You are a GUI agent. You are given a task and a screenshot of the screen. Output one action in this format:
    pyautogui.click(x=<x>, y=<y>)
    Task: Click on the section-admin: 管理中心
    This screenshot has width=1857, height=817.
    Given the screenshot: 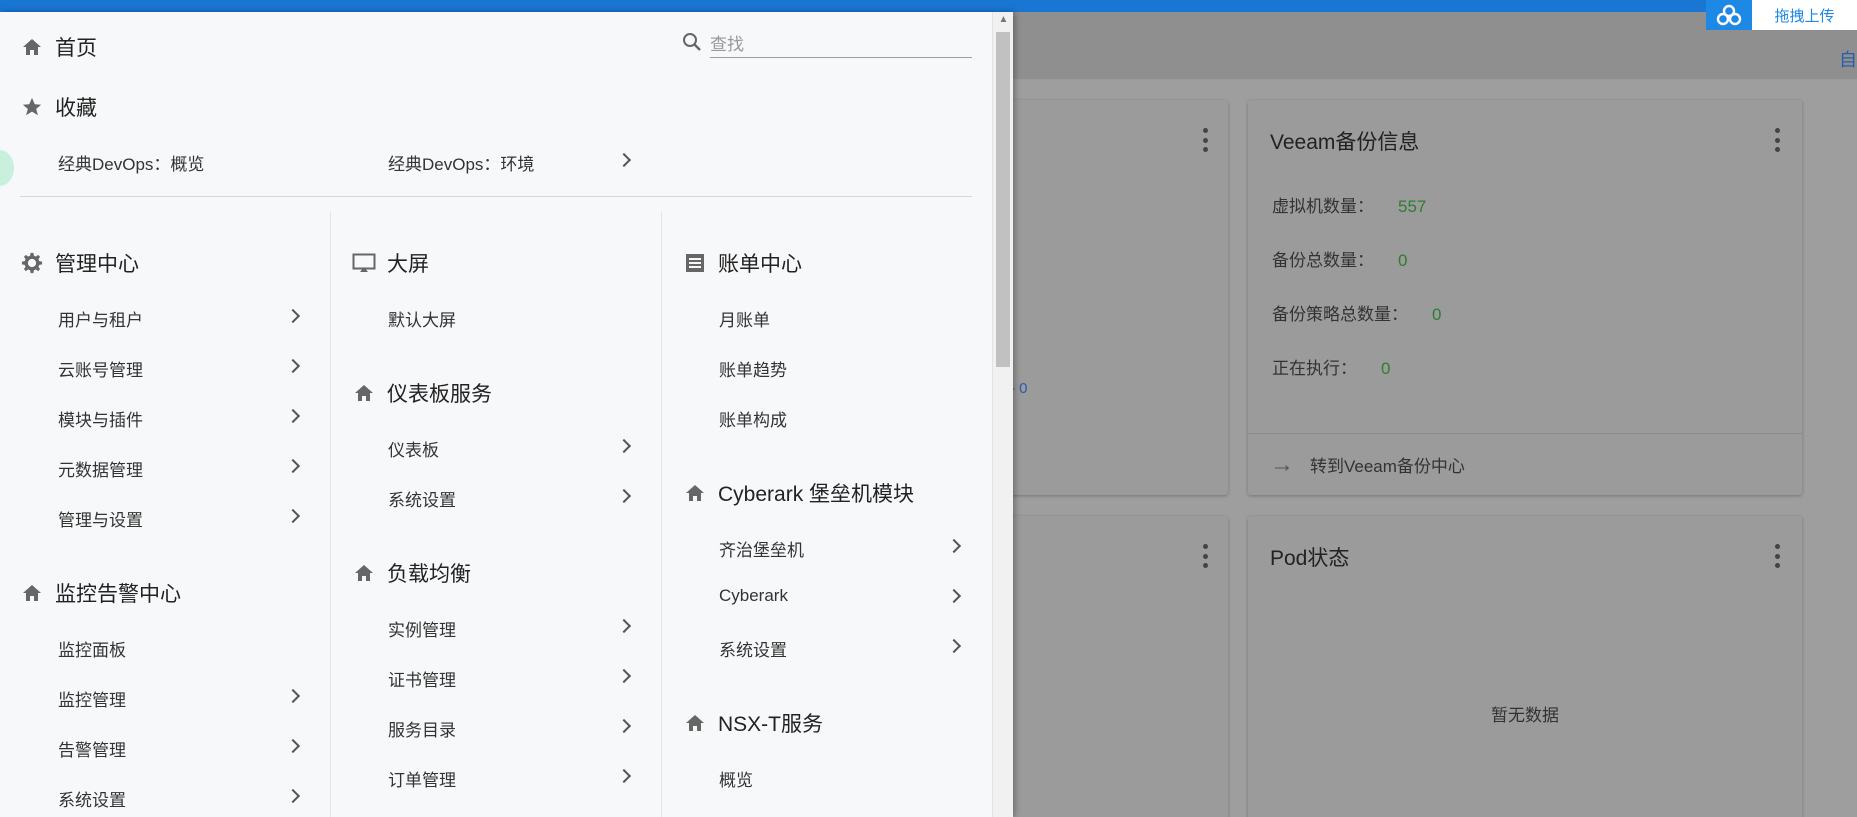 What is the action you would take?
    pyautogui.click(x=79, y=263)
    